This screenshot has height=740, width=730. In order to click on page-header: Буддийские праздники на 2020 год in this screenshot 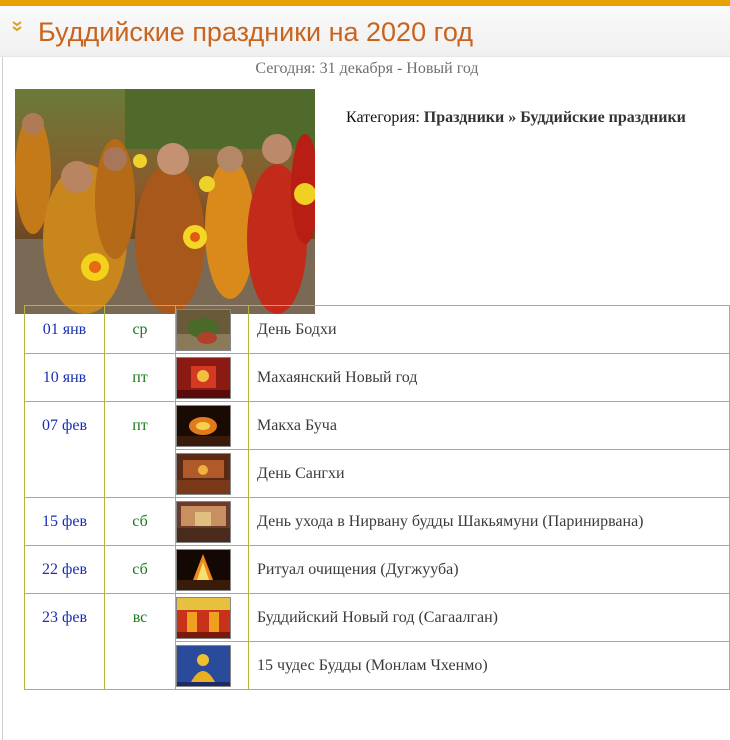, I will do `click(365, 31)`.